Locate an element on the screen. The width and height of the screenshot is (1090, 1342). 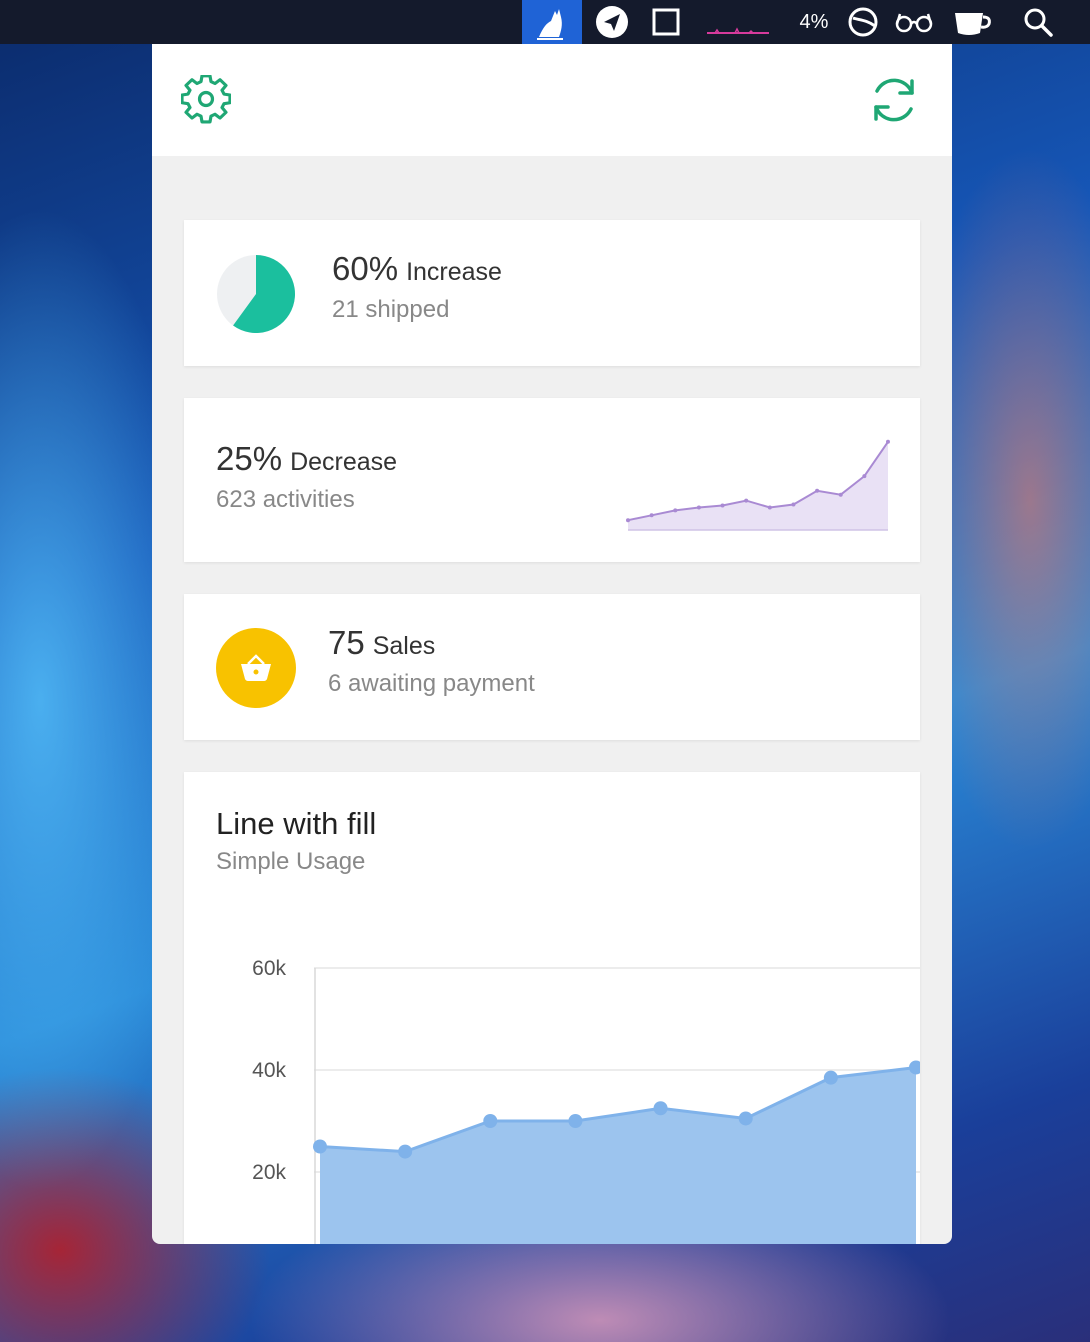
activities-subtitle: 623 activities is located at coordinates (285, 499).